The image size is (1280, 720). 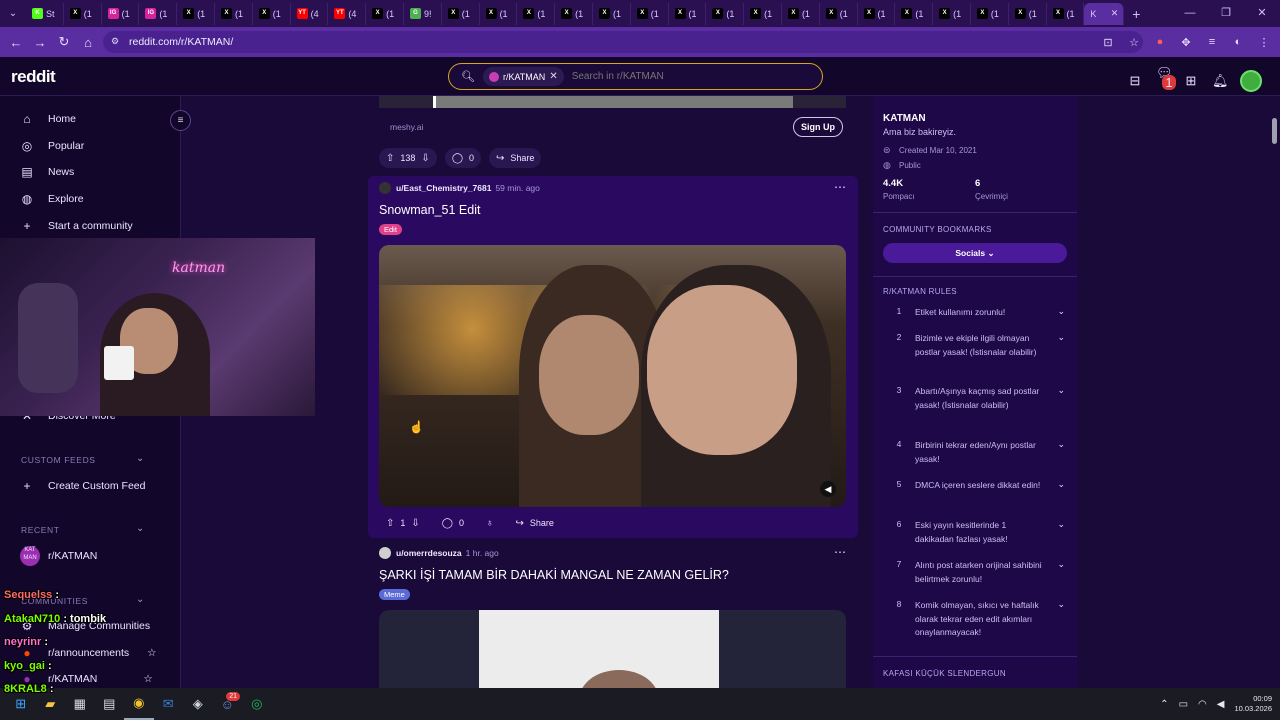 I want to click on rule-item: 5 DMCA içeren seslere dikkat edin! ⌄, so click(x=975, y=486).